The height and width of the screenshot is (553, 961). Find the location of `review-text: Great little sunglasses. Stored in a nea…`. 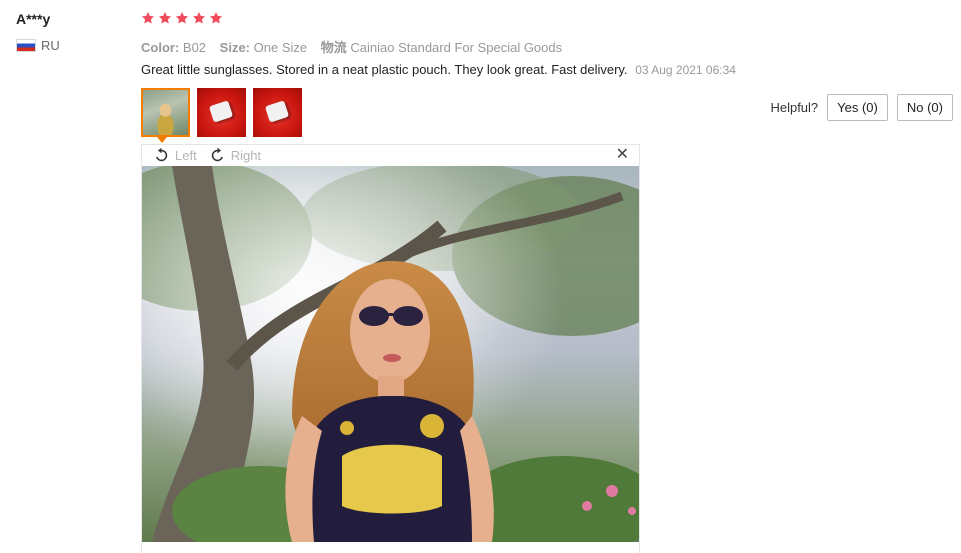

review-text: Great little sunglasses. Stored in a nea… is located at coordinates (384, 69).